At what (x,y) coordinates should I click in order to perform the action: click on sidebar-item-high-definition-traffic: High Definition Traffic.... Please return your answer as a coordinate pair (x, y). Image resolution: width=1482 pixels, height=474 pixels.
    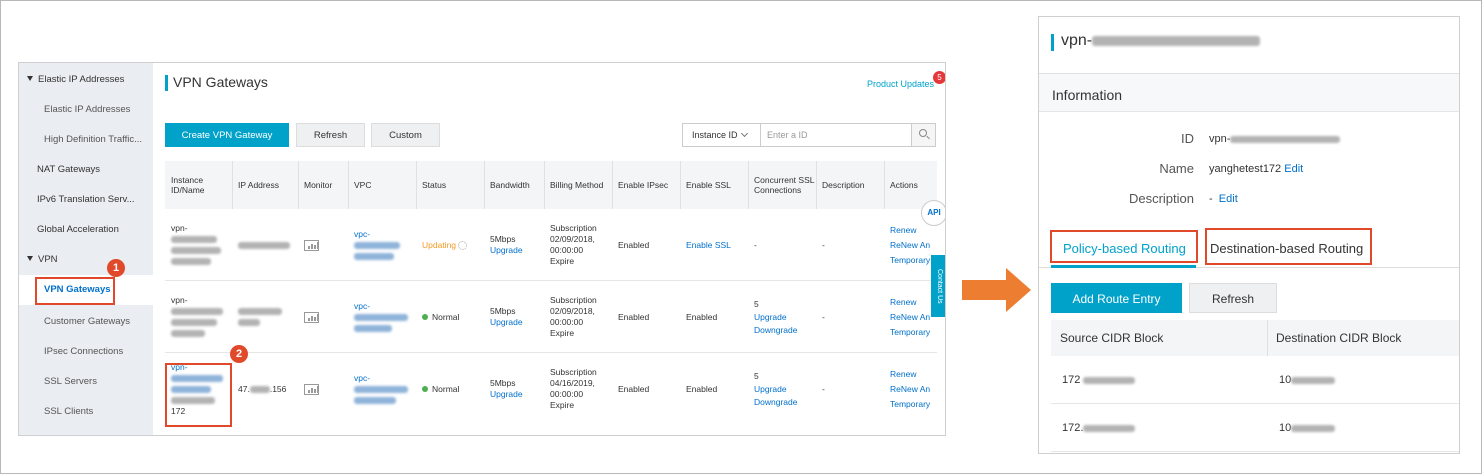
    Looking at the image, I should click on (86, 140).